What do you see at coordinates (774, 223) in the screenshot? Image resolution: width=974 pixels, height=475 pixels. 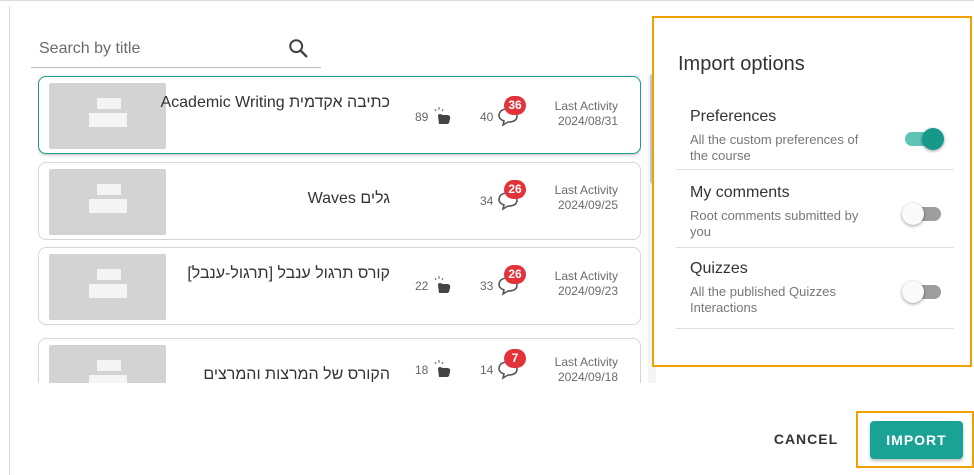 I see `option-description: Root comments submitted by you` at bounding box center [774, 223].